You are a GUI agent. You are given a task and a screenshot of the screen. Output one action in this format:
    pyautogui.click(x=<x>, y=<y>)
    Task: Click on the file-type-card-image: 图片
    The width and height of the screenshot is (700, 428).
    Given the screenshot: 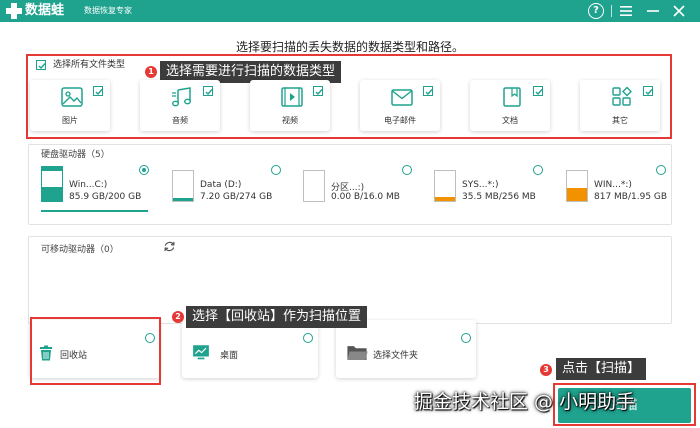 What is the action you would take?
    pyautogui.click(x=70, y=105)
    